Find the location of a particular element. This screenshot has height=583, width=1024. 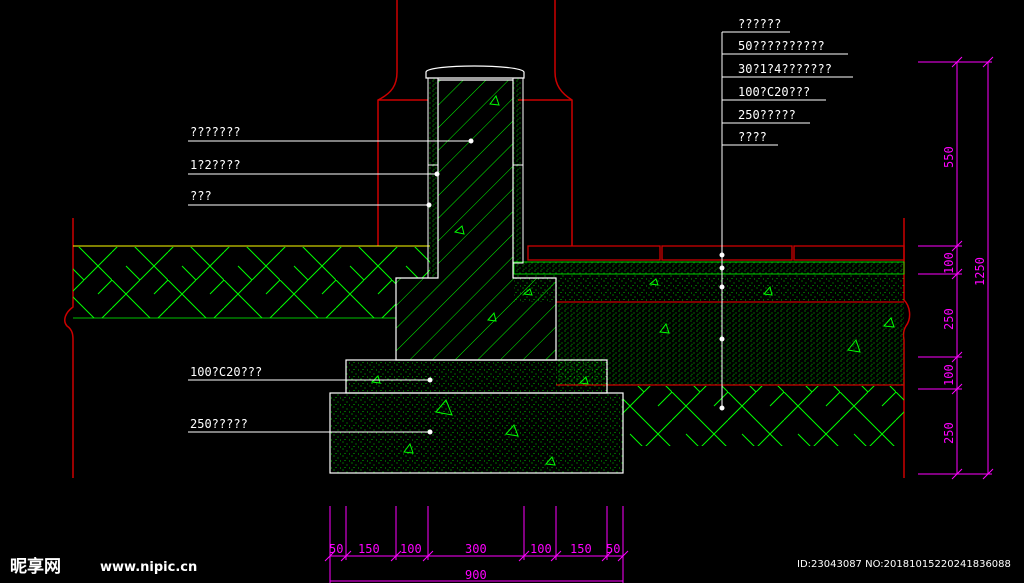

left-soil-hatch is located at coordinates (251, 282).